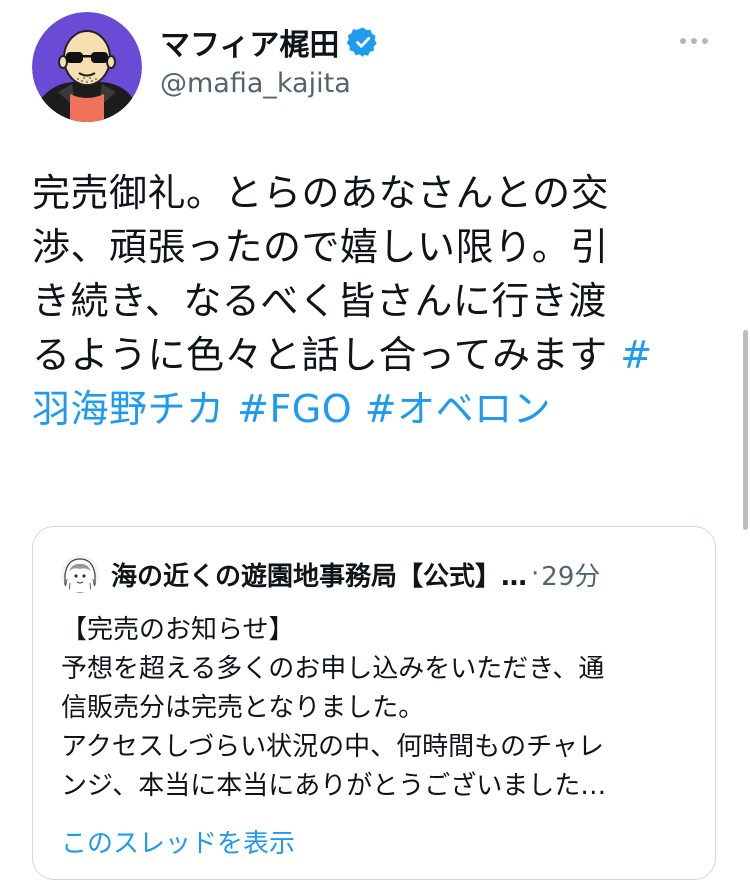  Describe the element at coordinates (320, 247) in the screenshot. I see `tweet-text-segment: 渉、頑張ったので嬉しい限り。引` at that location.